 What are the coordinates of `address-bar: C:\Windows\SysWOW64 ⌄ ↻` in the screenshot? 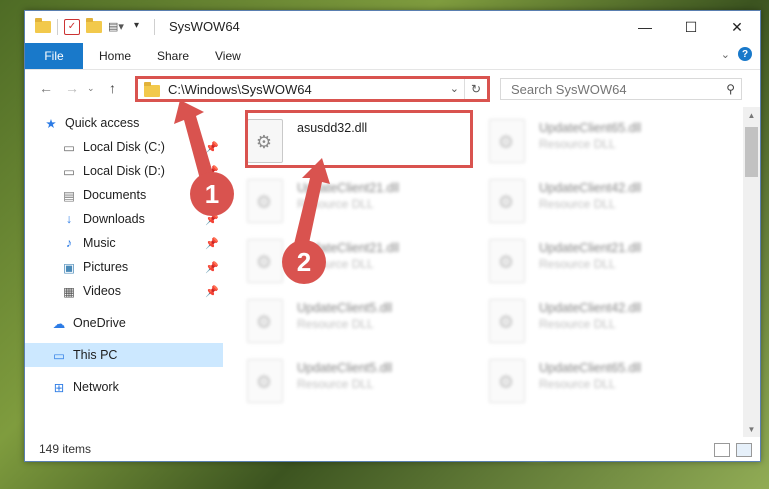 It's located at (312, 89).